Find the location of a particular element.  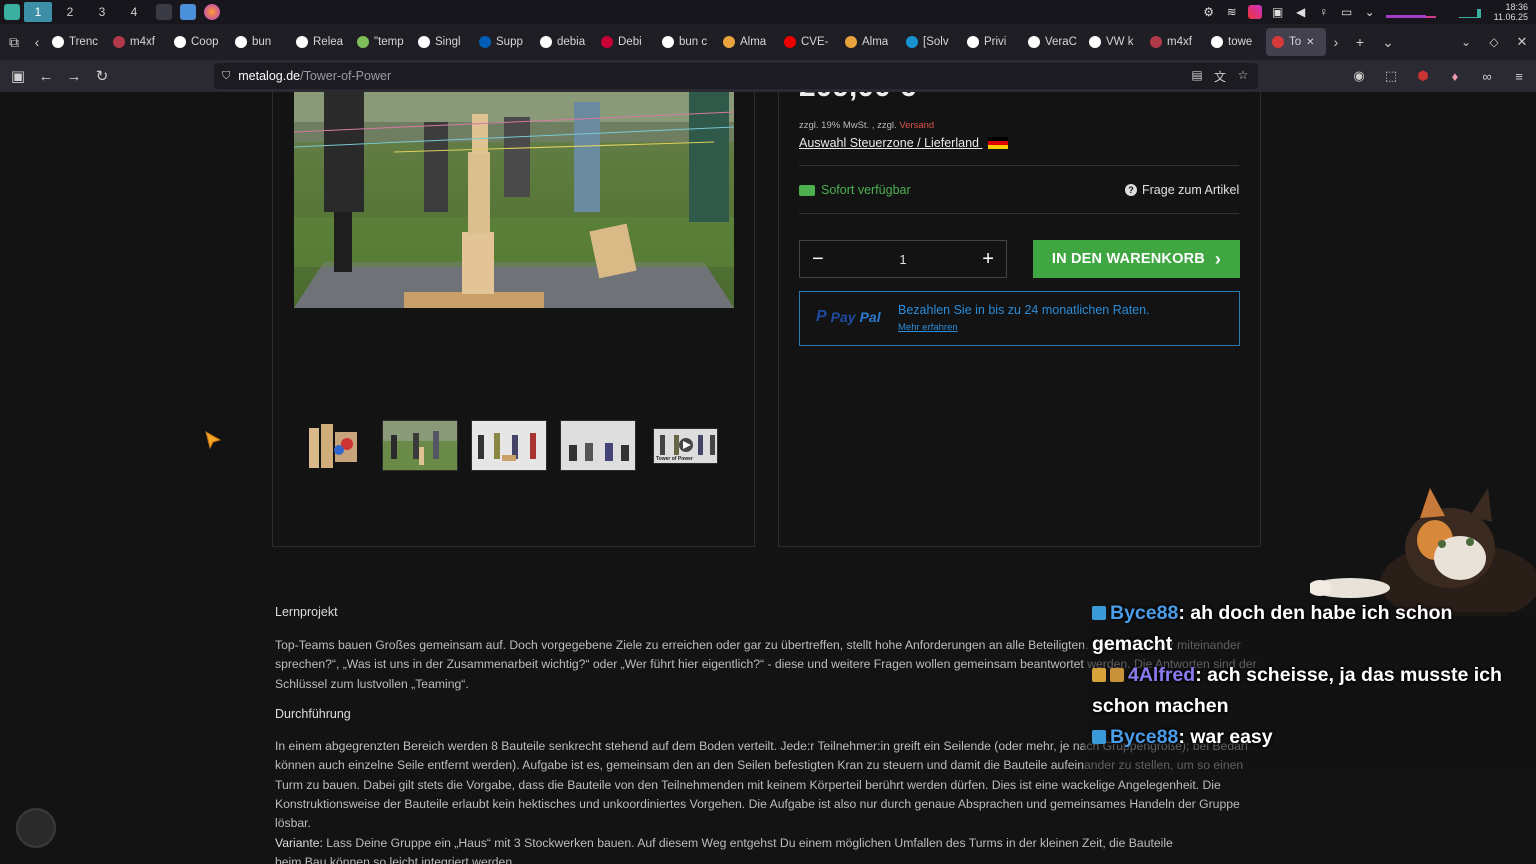

tab-14: [Solv is located at coordinates (930, 42).